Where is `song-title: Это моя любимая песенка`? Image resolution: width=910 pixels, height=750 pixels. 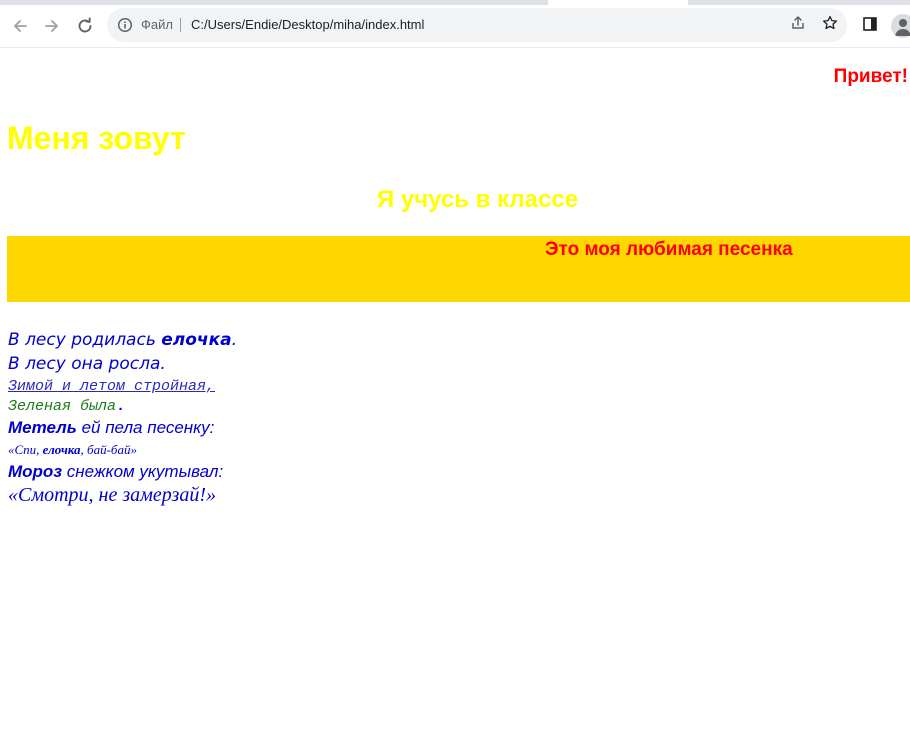
song-title: Это моя любимая песенка is located at coordinates (669, 249).